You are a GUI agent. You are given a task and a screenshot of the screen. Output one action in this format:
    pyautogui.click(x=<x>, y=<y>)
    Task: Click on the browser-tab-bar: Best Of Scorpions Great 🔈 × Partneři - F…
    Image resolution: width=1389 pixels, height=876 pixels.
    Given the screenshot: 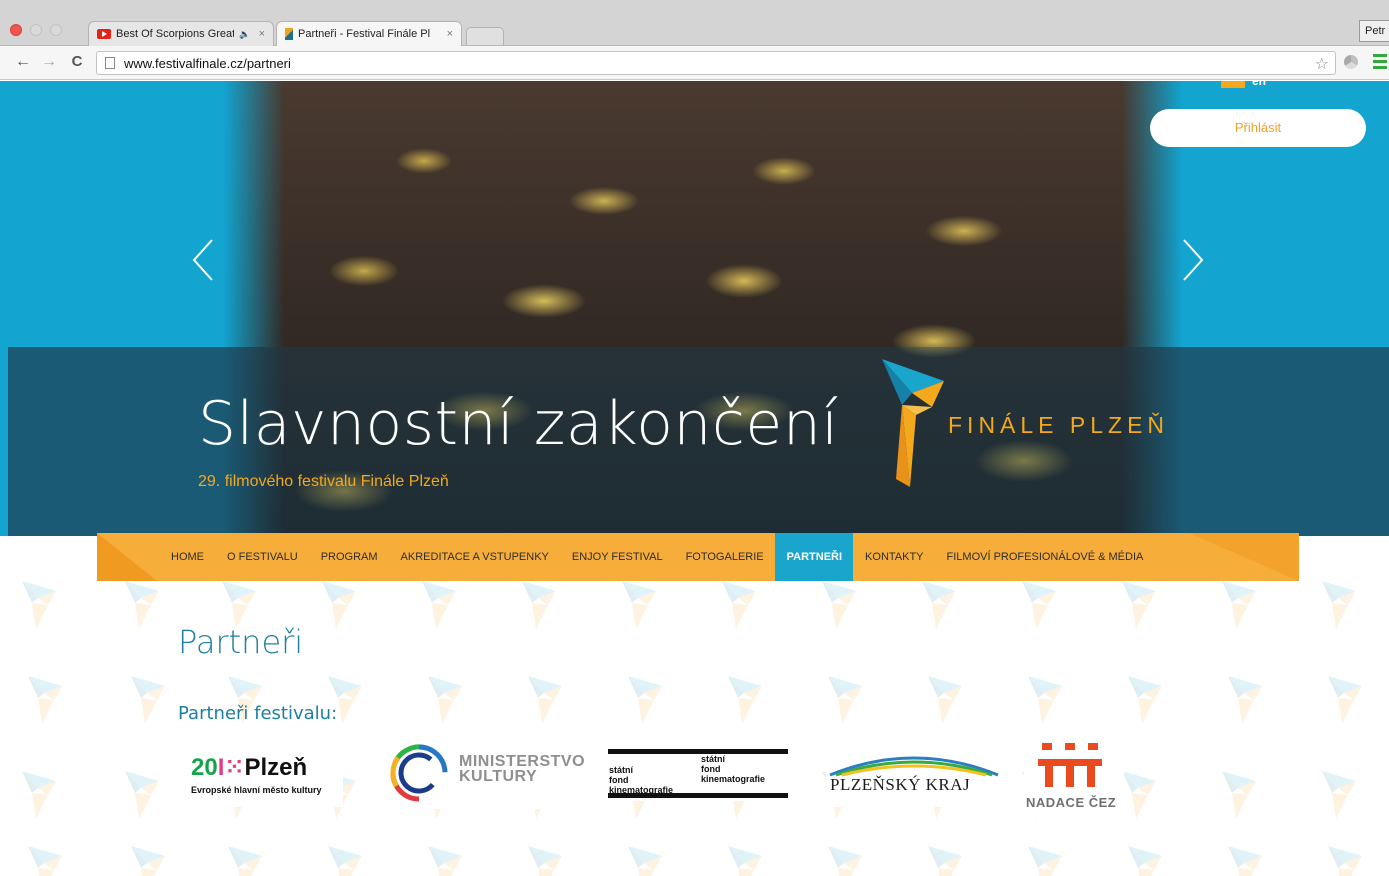 What is the action you would take?
    pyautogui.click(x=694, y=23)
    